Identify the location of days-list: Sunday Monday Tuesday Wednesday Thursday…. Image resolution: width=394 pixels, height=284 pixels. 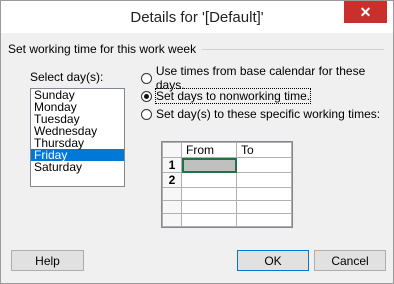
(77, 137).